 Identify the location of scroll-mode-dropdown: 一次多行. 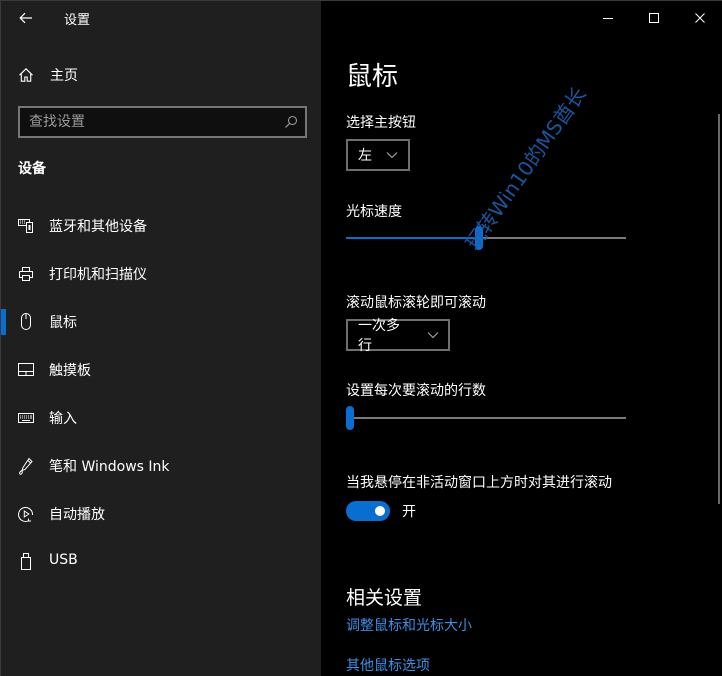
(398, 336).